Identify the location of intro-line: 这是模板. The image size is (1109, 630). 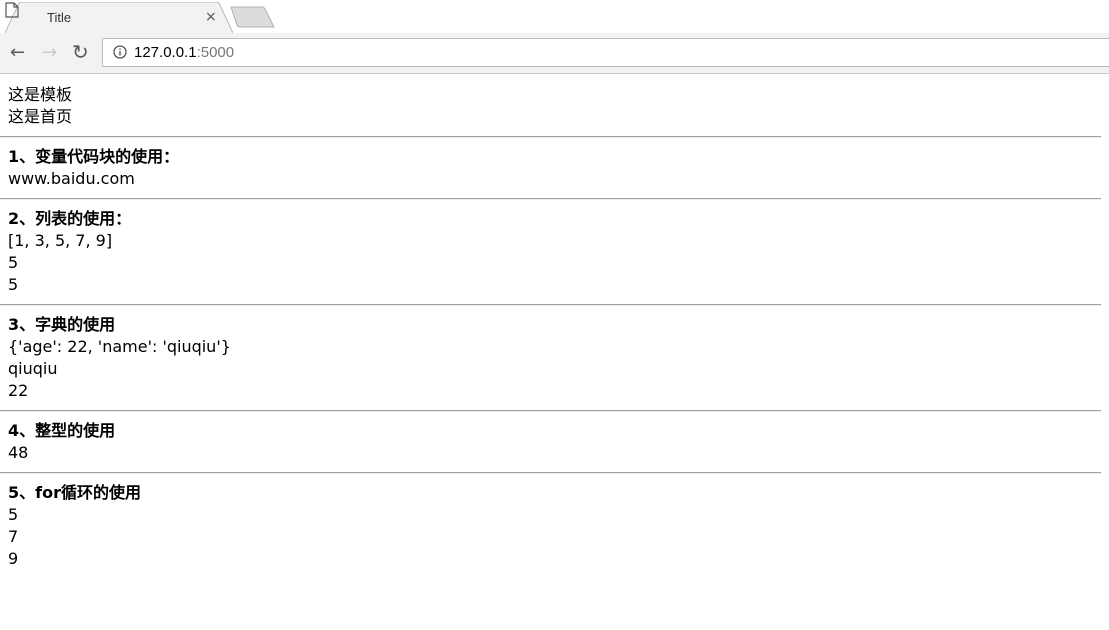
(40, 94).